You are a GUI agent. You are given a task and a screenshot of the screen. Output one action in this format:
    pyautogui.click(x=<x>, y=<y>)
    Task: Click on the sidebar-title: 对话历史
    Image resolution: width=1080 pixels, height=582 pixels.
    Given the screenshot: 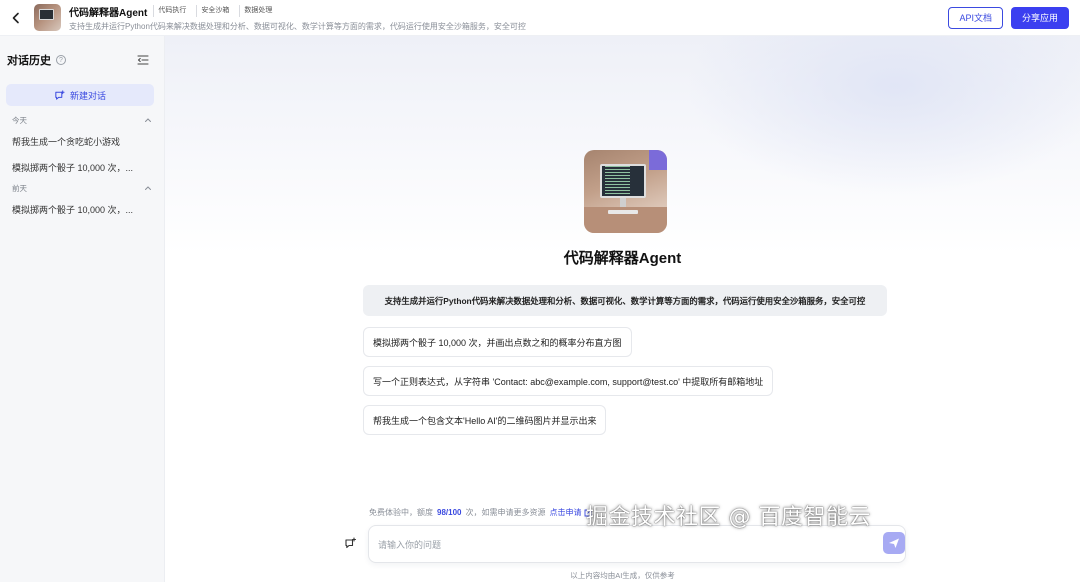 What is the action you would take?
    pyautogui.click(x=29, y=61)
    